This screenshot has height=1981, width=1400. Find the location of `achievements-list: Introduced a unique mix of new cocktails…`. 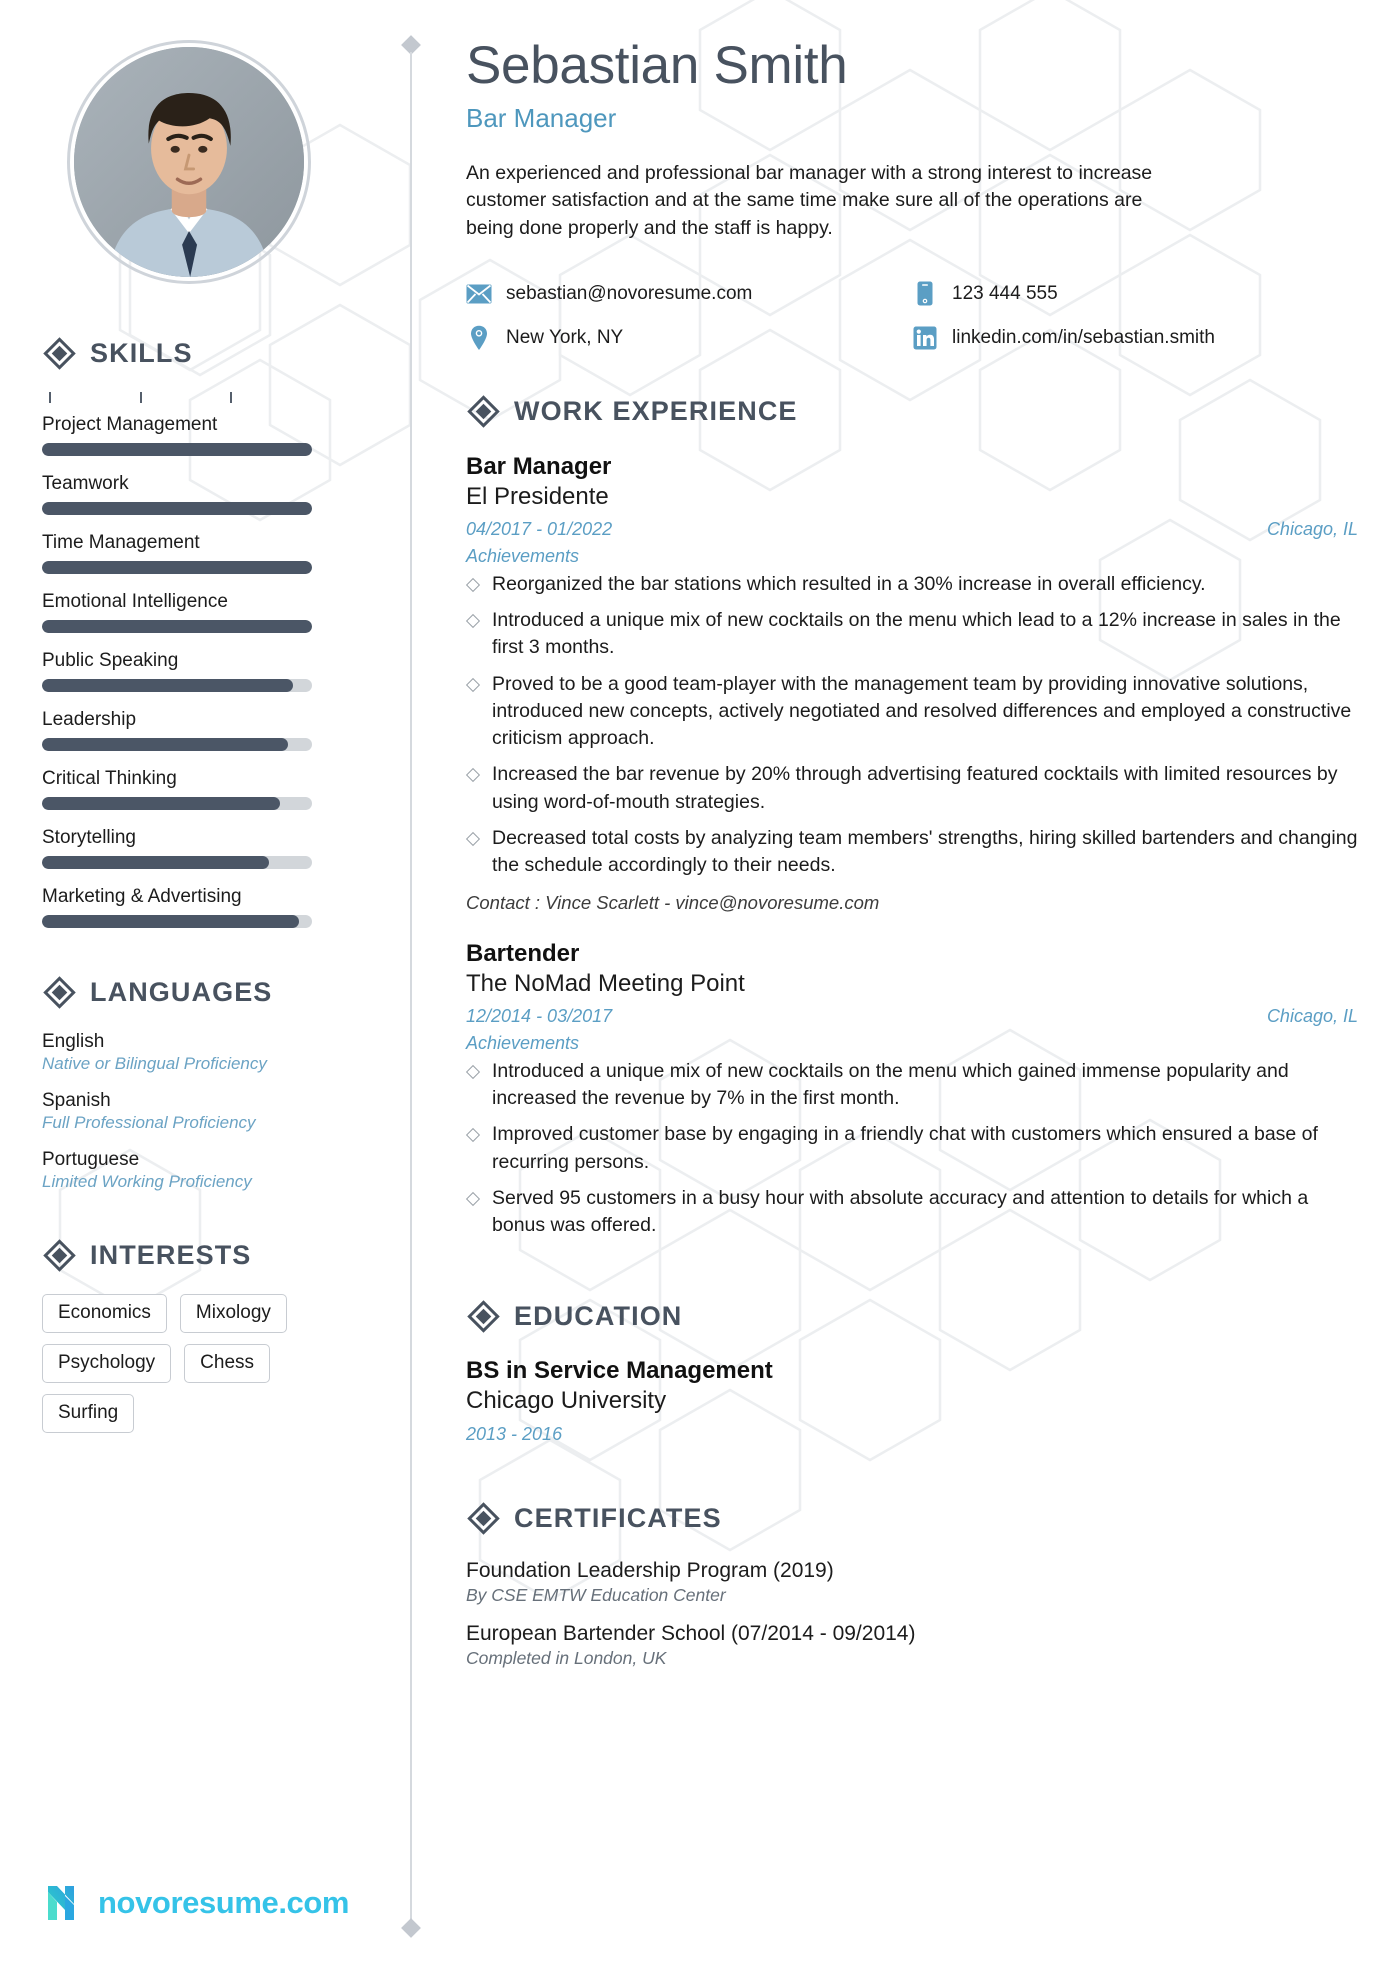

achievements-list: Introduced a unique mix of new cocktails… is located at coordinates (912, 1149).